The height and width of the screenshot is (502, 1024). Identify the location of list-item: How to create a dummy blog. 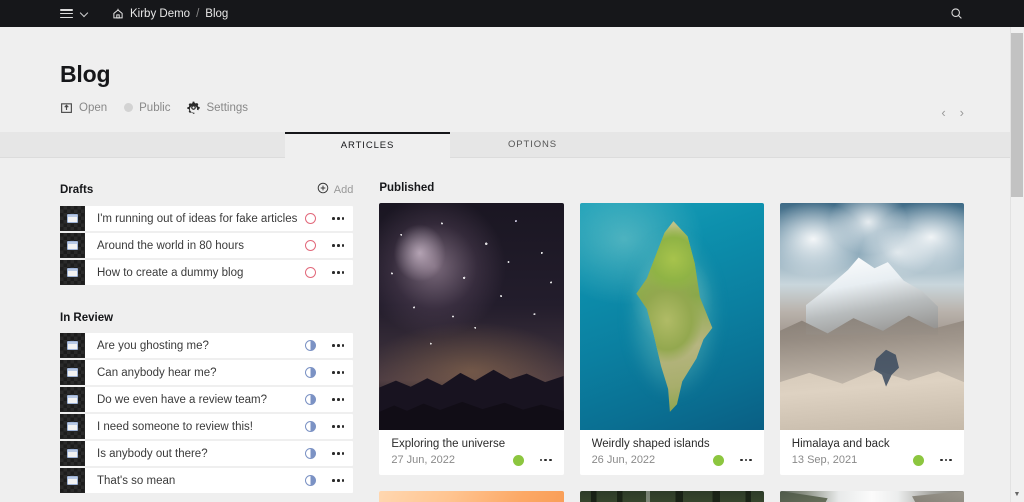
(207, 272).